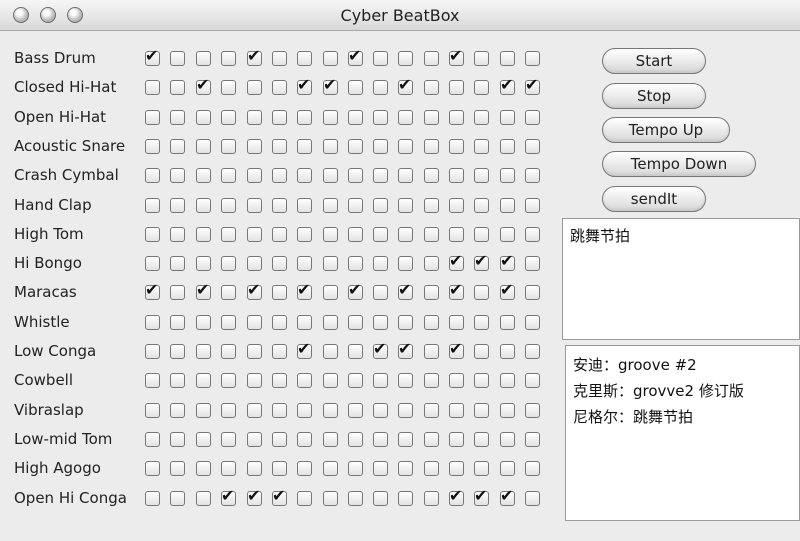 The height and width of the screenshot is (541, 800). What do you see at coordinates (682, 391) in the screenshot?
I see `incoming-message: 克里斯：grovve2 修订版` at bounding box center [682, 391].